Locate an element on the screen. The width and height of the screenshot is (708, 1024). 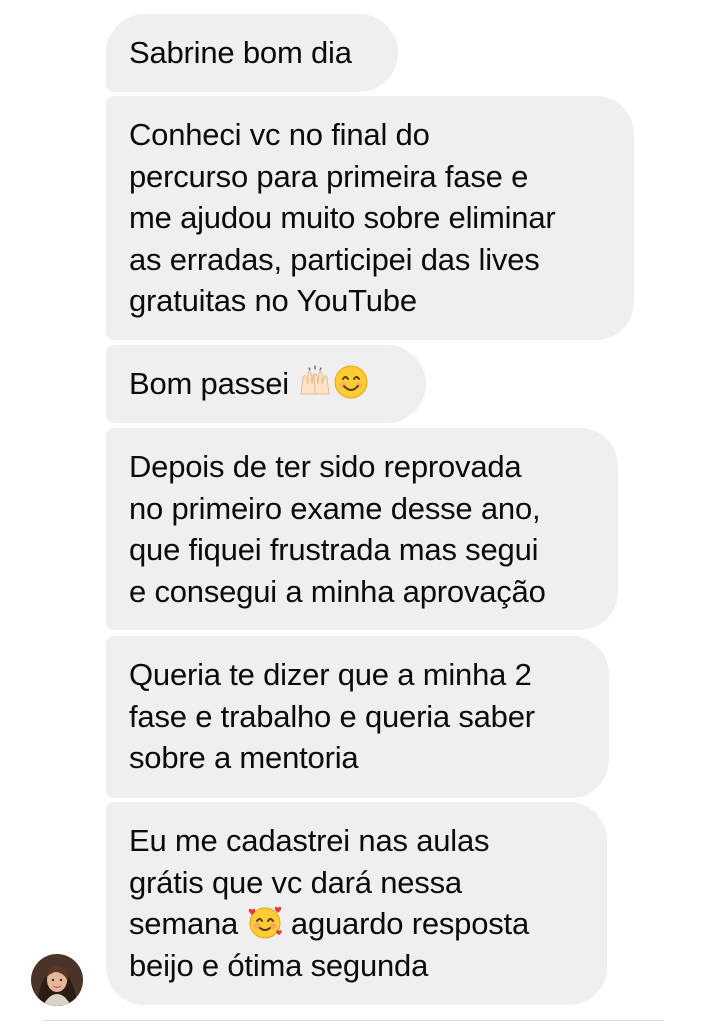
message-bubble: Sabrine bom dia is located at coordinates (252, 53).